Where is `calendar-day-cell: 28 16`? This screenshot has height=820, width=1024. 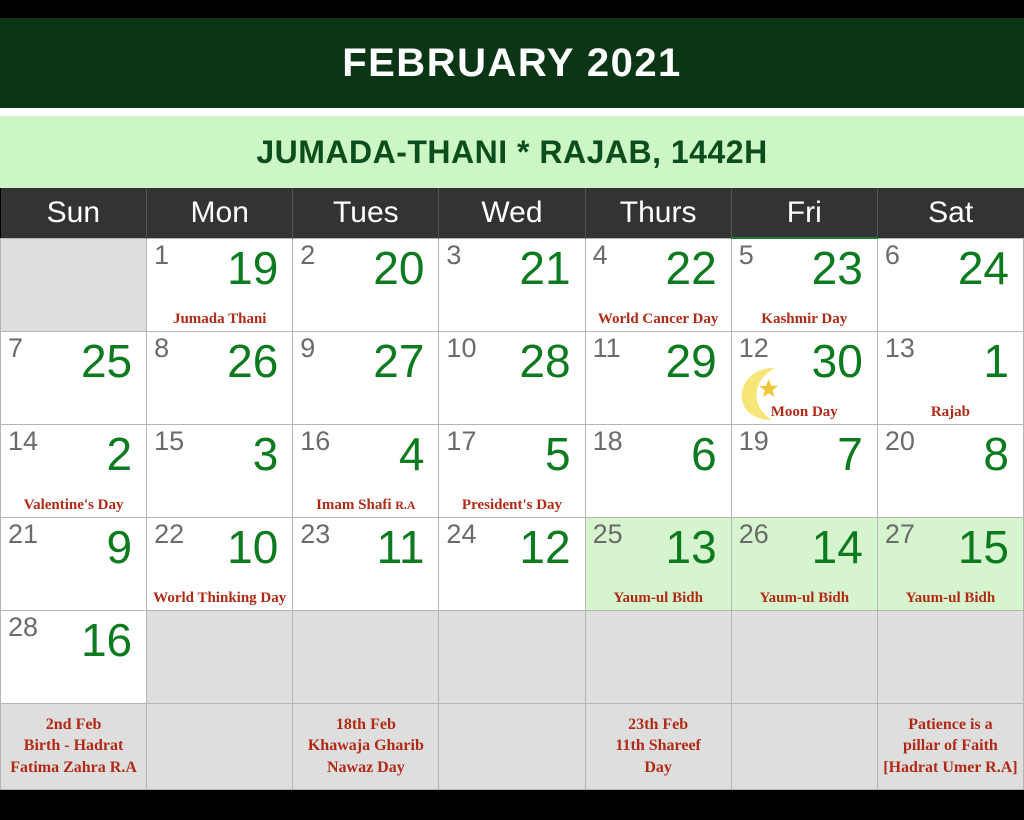 calendar-day-cell: 28 16 is located at coordinates (74, 656).